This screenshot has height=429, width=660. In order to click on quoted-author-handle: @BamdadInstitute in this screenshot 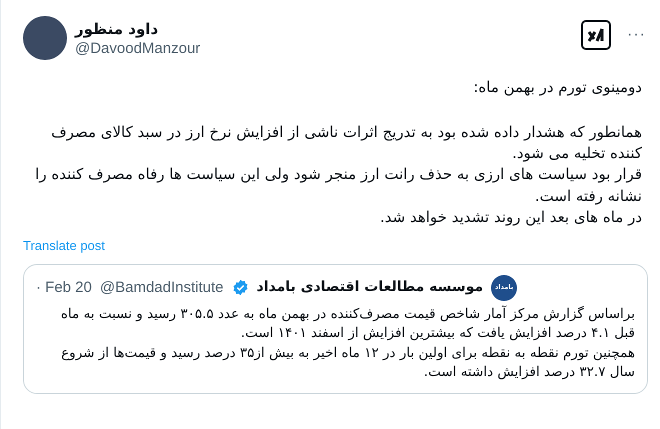, I will do `click(162, 288)`.